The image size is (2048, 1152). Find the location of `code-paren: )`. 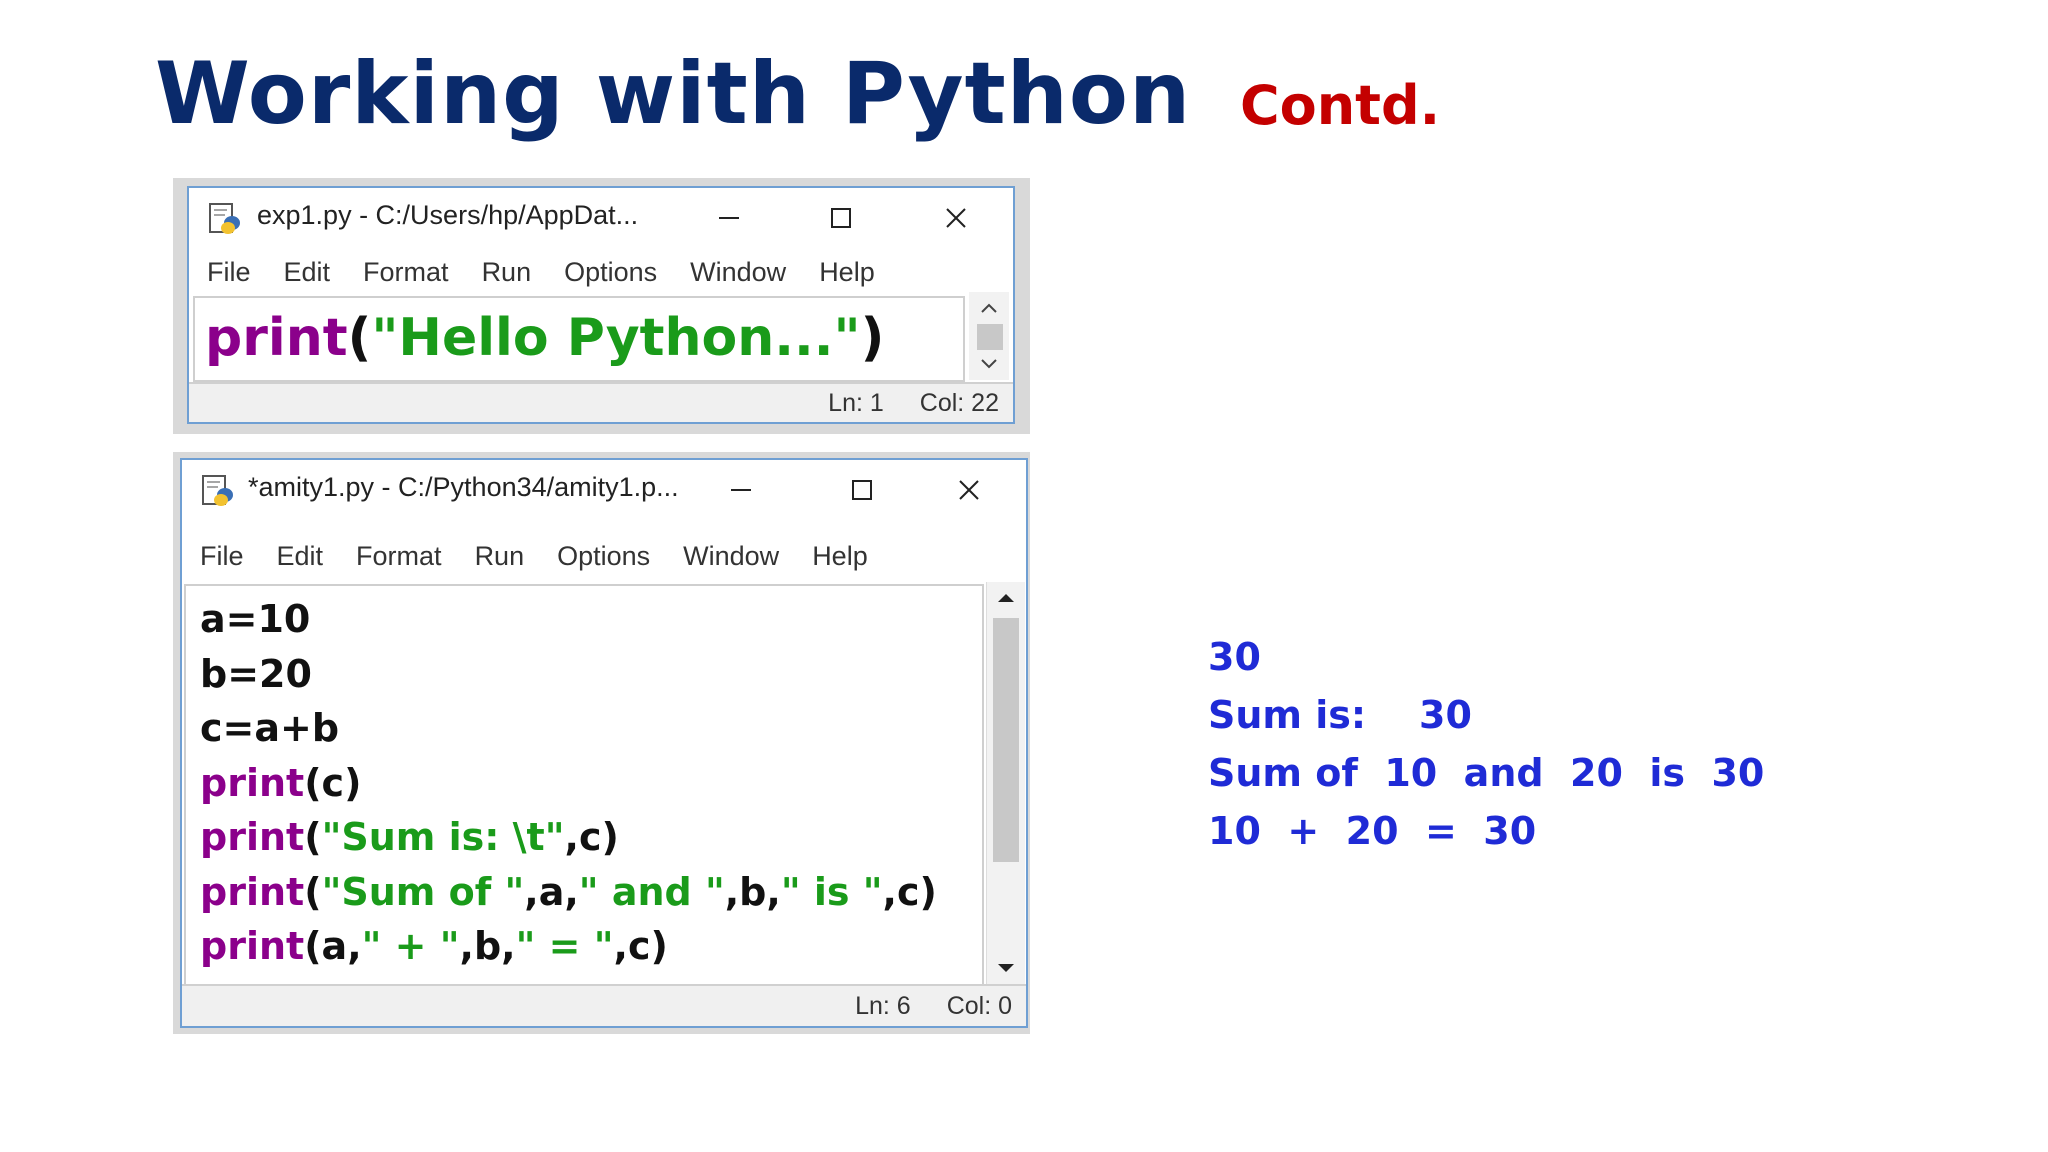

code-paren: ) is located at coordinates (872, 338).